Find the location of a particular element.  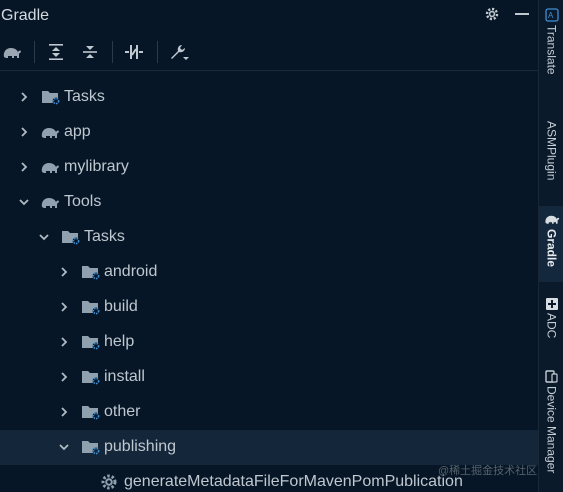

tree-node-tools: Tools is located at coordinates (269, 202).